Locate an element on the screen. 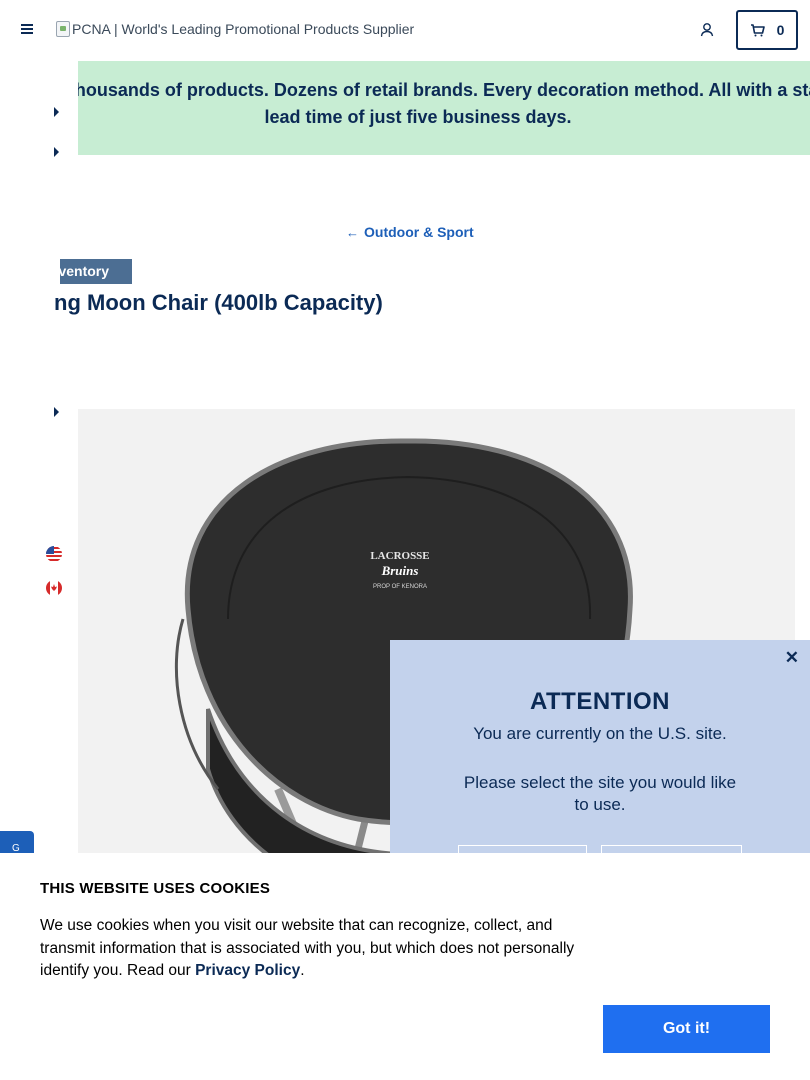  modal-title: ATTENTION is located at coordinates (600, 701).